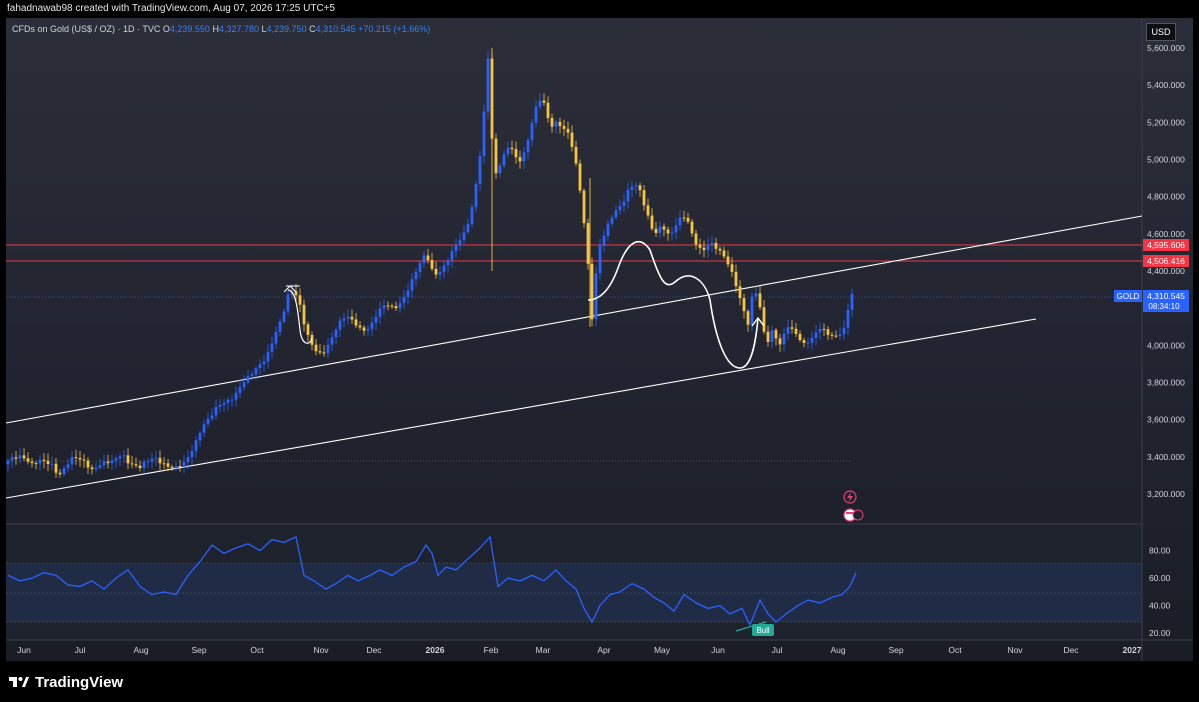 The image size is (1199, 702). What do you see at coordinates (1160, 592) in the screenshot?
I see `rsi-axis: 80.00 60.00 40.00 20.00` at bounding box center [1160, 592].